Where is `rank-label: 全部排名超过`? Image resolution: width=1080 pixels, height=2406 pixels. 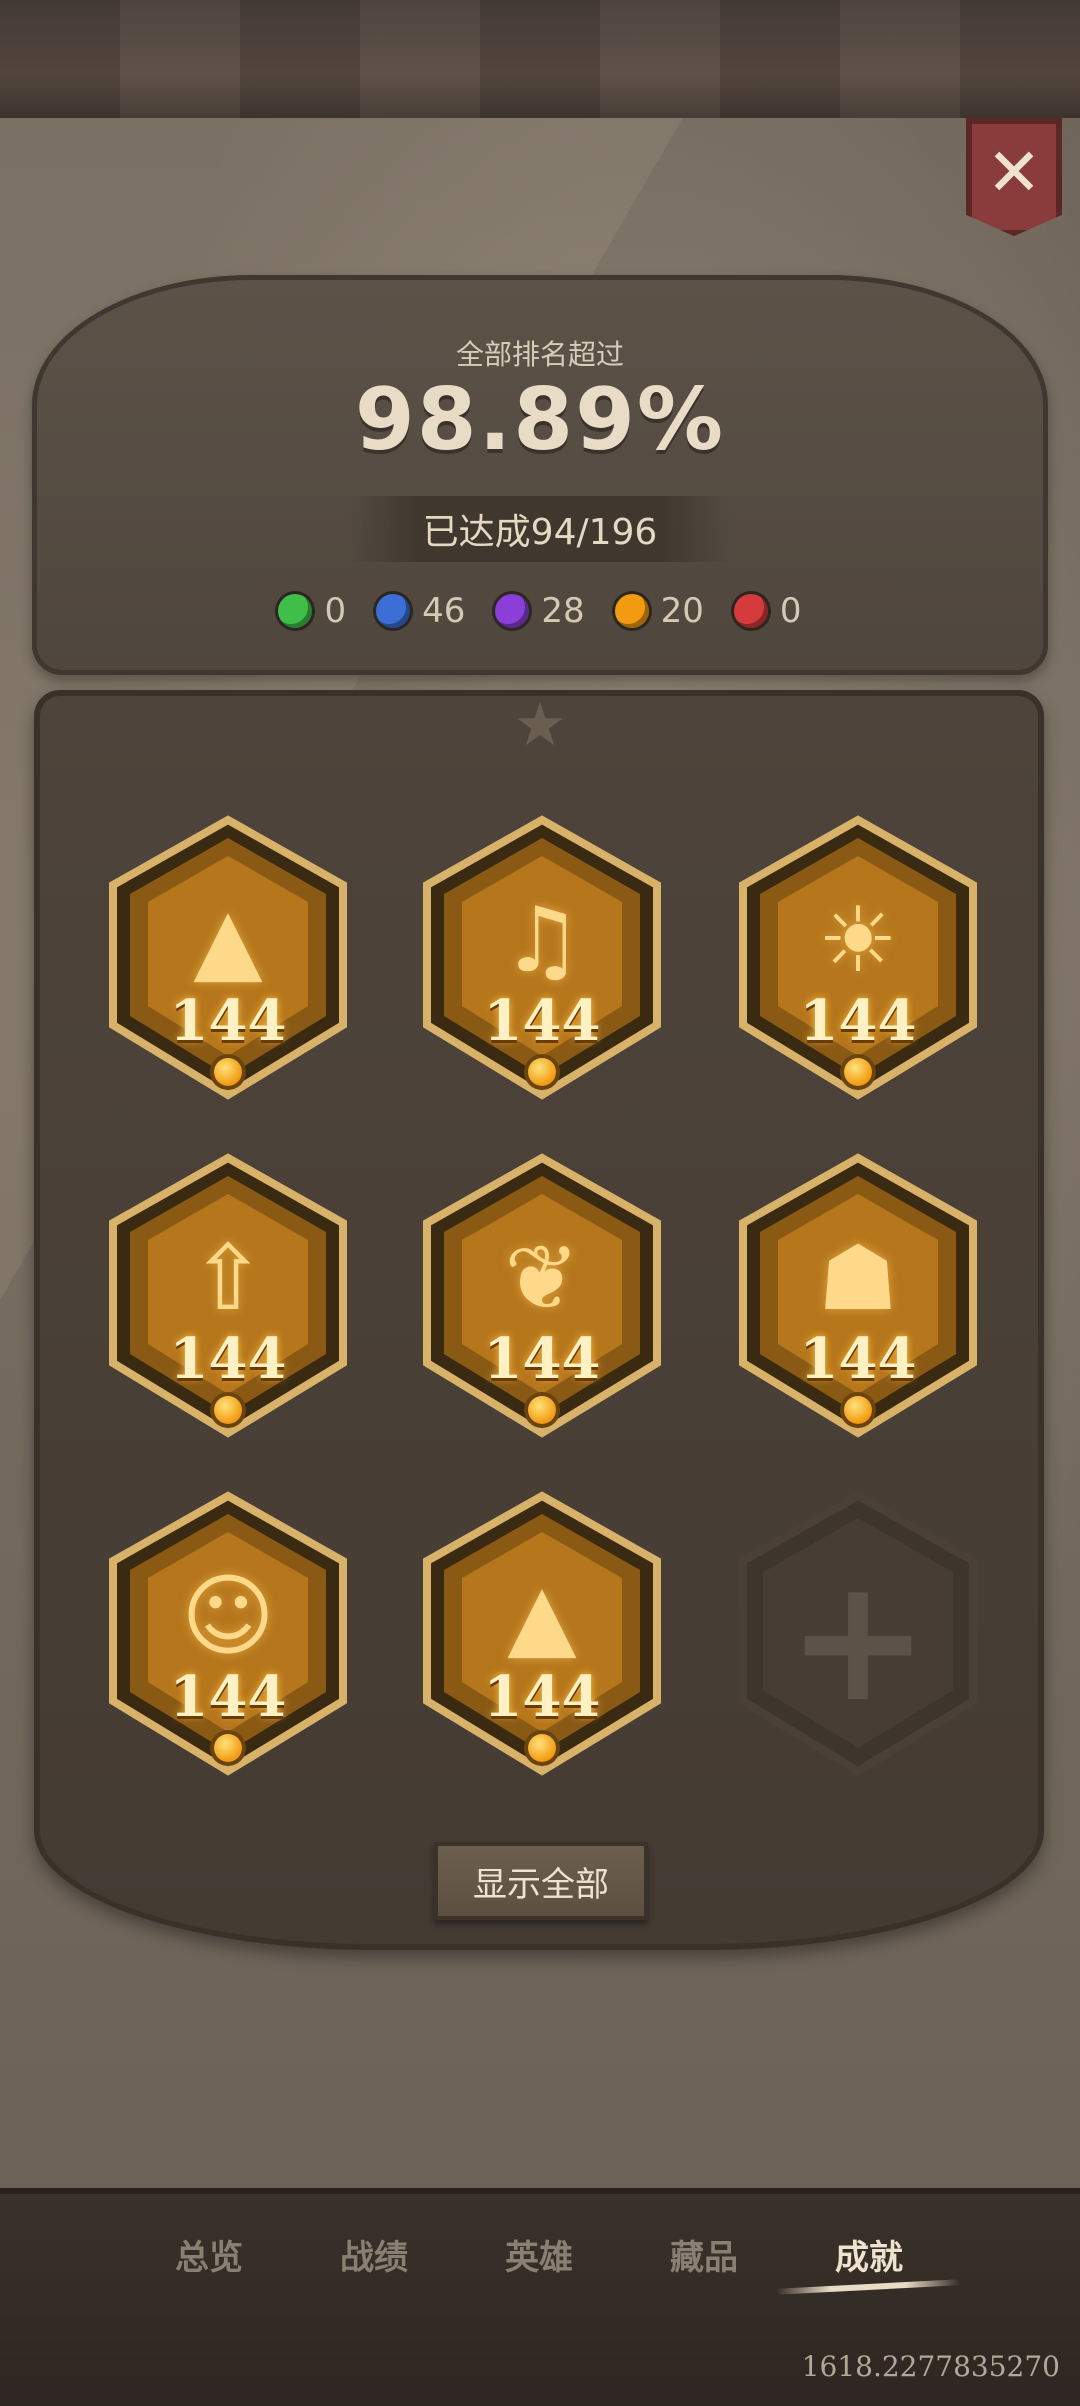
rank-label: 全部排名超过 is located at coordinates (539, 354).